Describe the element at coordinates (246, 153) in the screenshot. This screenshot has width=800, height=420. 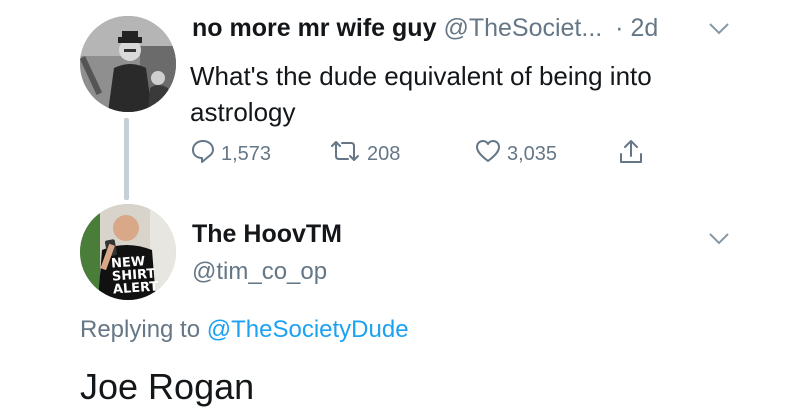
I see `reply-count: 1,573` at that location.